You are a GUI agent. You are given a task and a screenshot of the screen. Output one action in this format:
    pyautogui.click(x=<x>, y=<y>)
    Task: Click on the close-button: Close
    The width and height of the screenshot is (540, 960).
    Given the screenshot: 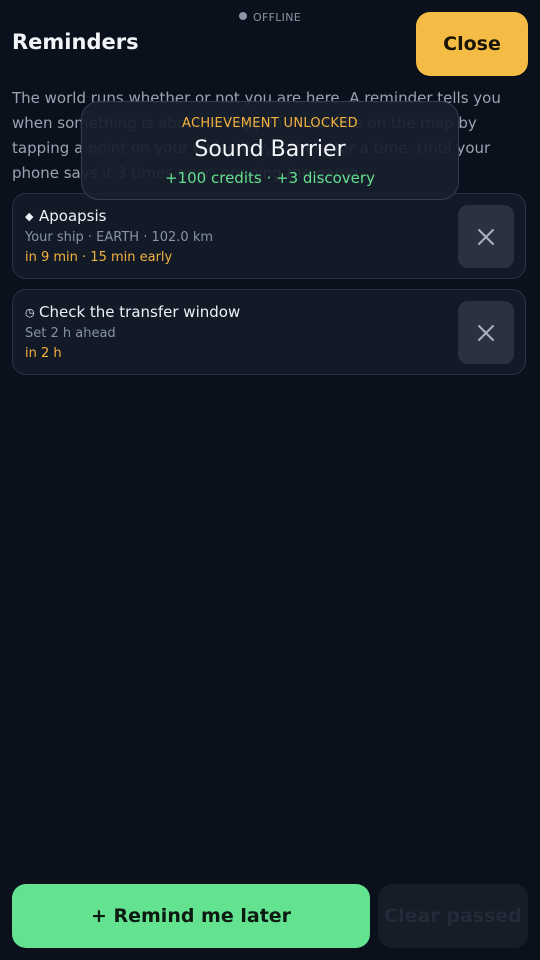 What is the action you would take?
    pyautogui.click(x=472, y=44)
    